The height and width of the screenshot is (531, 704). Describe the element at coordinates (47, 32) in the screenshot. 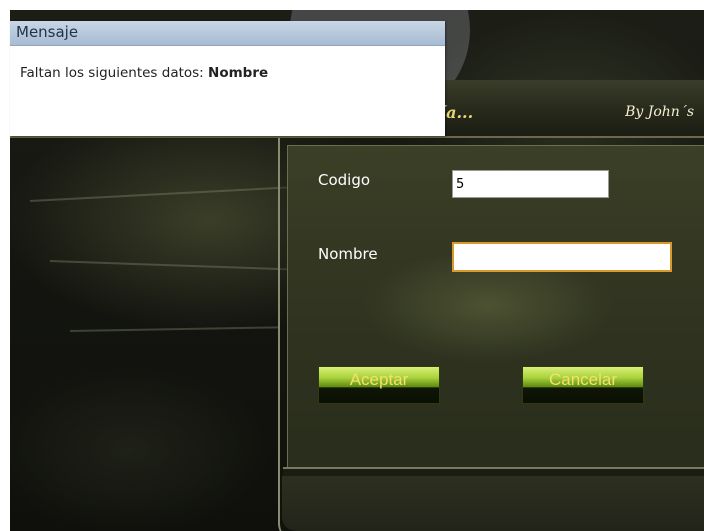

I see `message-dialog-title: Mensaje` at that location.